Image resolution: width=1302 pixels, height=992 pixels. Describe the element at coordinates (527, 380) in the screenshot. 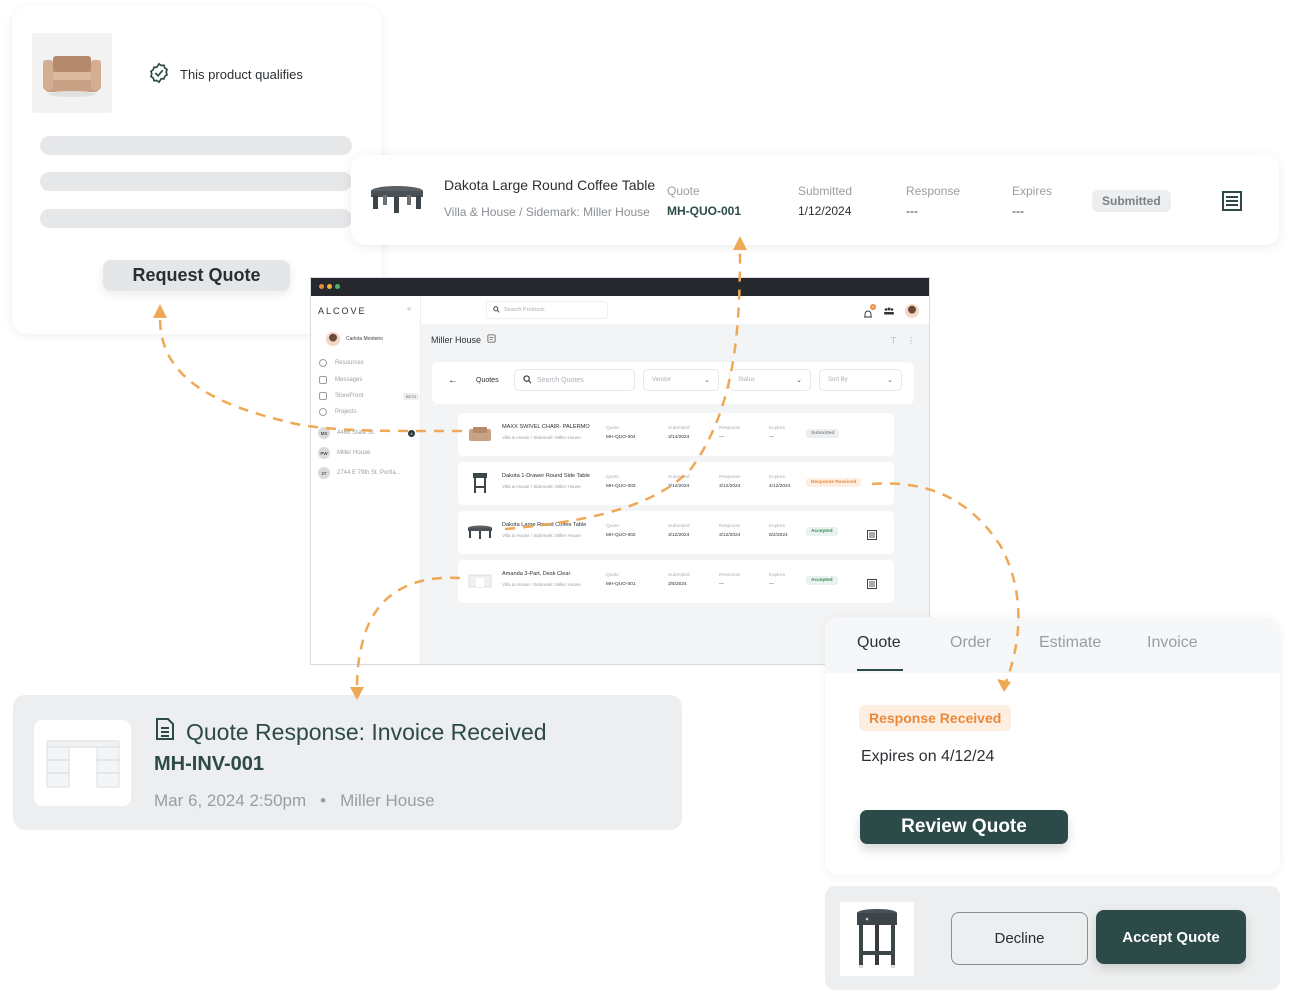

I see `search-icon` at that location.